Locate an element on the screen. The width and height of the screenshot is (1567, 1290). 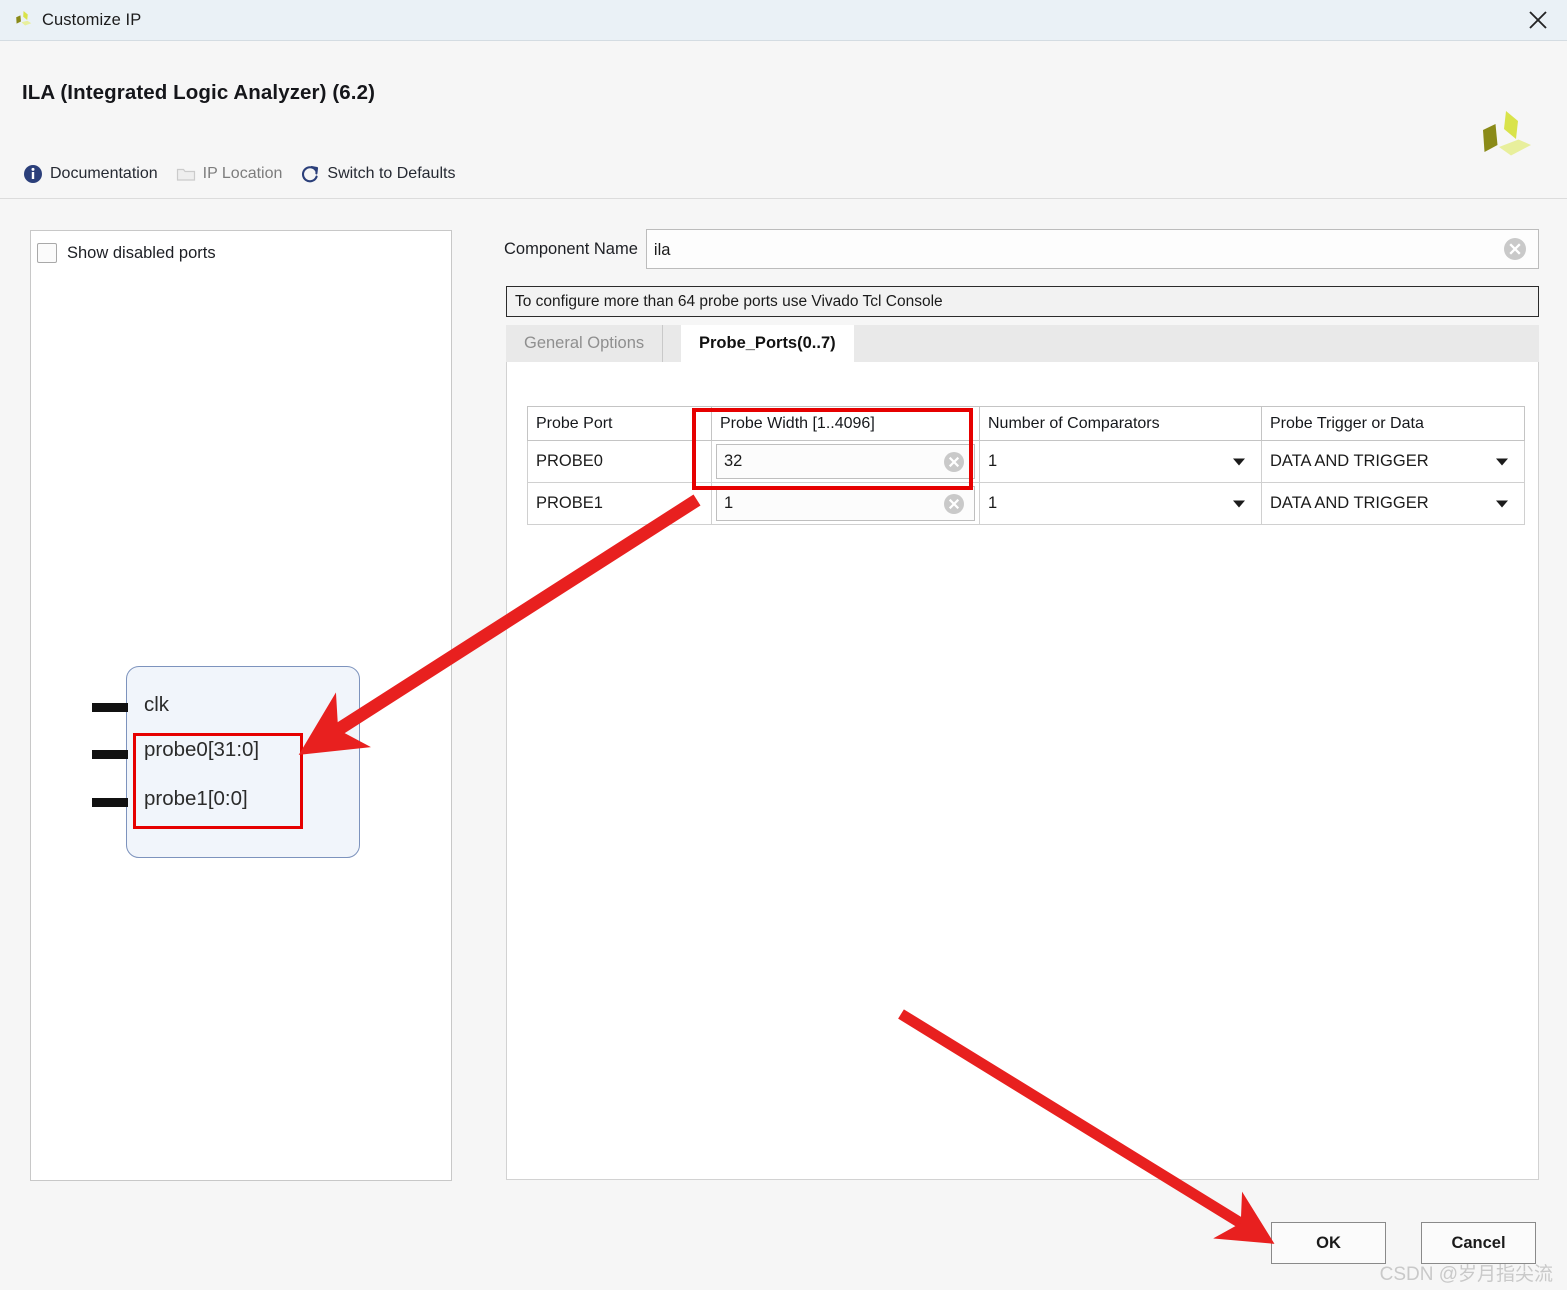
show-disabled-ports-label: Show disabled ports is located at coordinates (141, 252).